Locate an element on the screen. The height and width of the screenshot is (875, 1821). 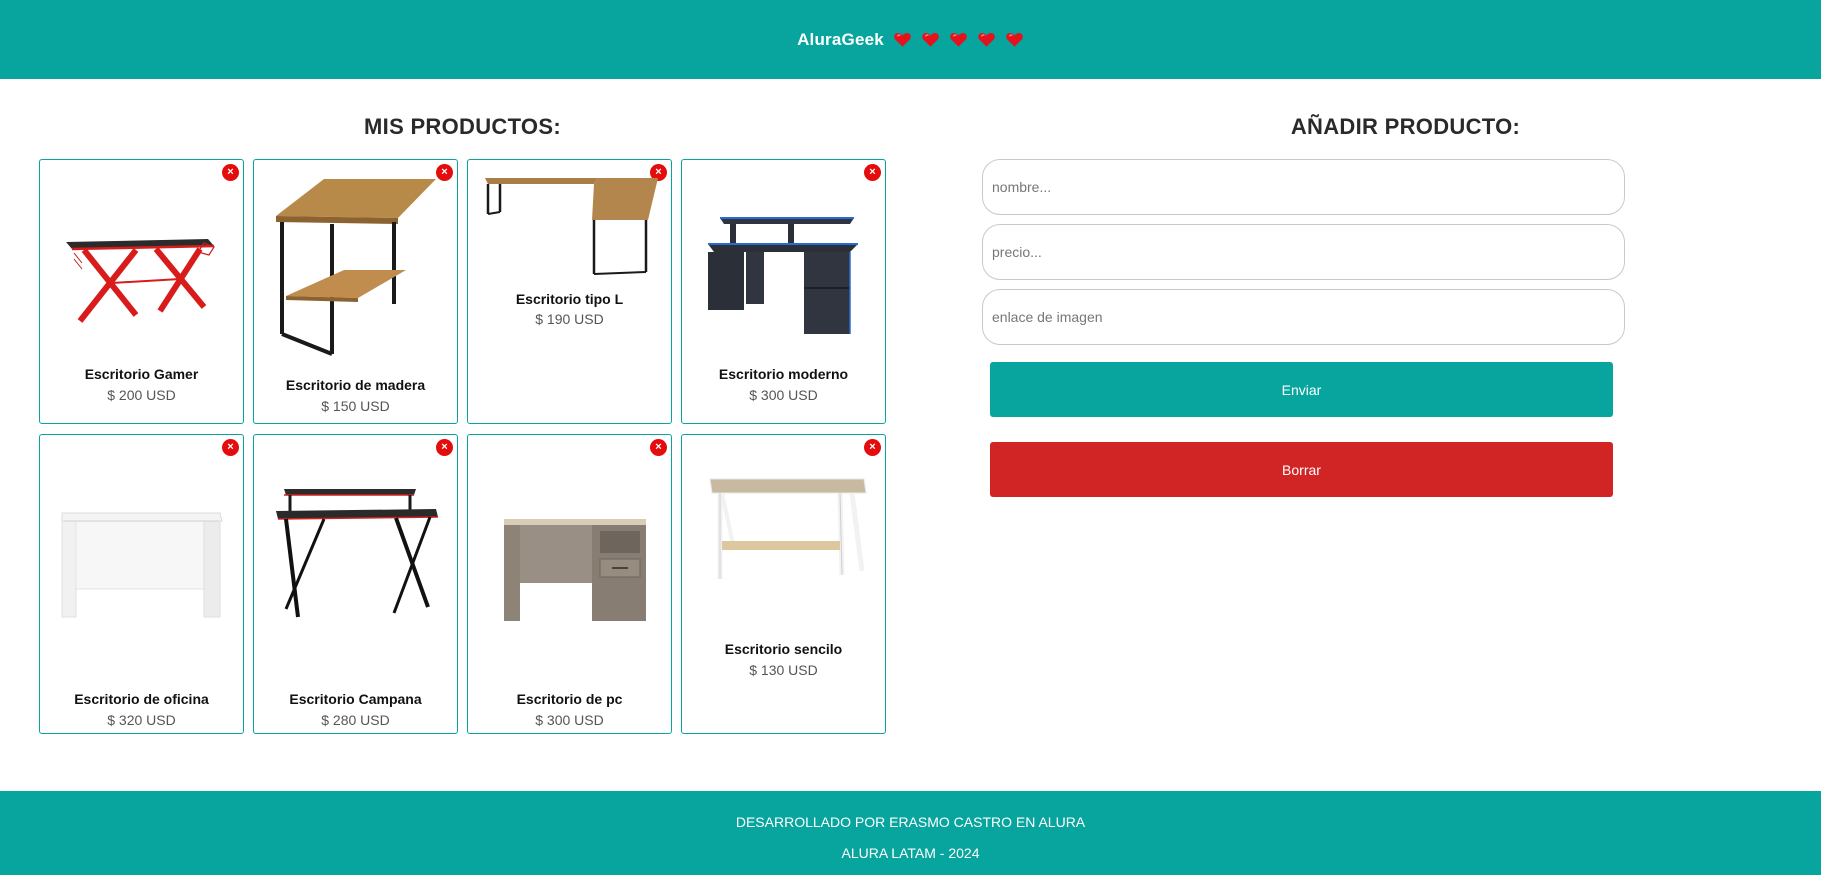
product-card: × Escritorio Gamer $ 200 USD is located at coordinates (141, 291).